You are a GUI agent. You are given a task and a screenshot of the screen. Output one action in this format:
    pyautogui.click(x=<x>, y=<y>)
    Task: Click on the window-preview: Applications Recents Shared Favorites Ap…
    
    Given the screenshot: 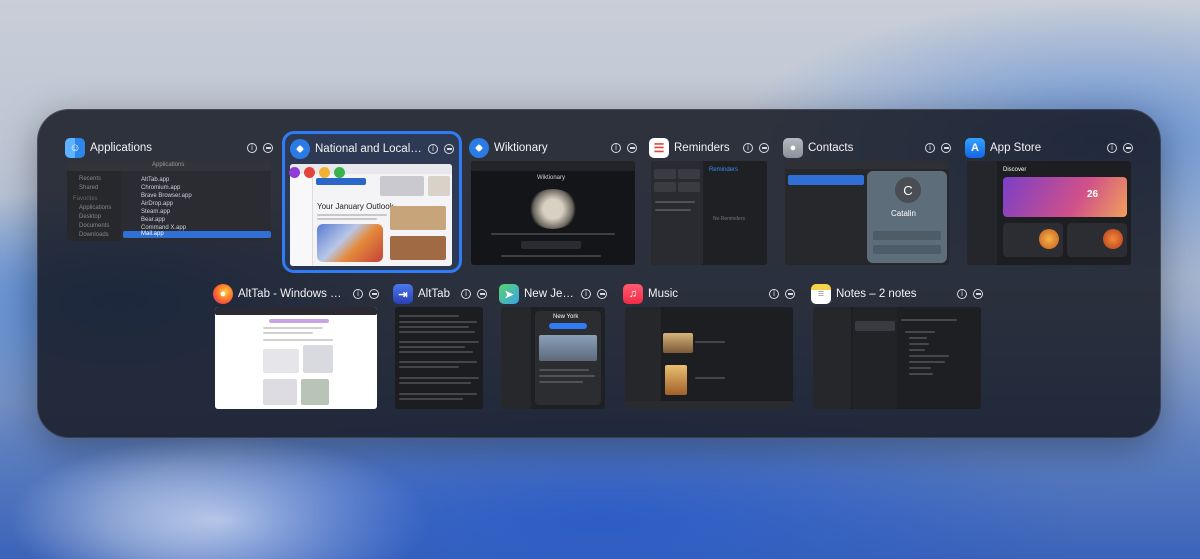 What is the action you would take?
    pyautogui.click(x=169, y=201)
    